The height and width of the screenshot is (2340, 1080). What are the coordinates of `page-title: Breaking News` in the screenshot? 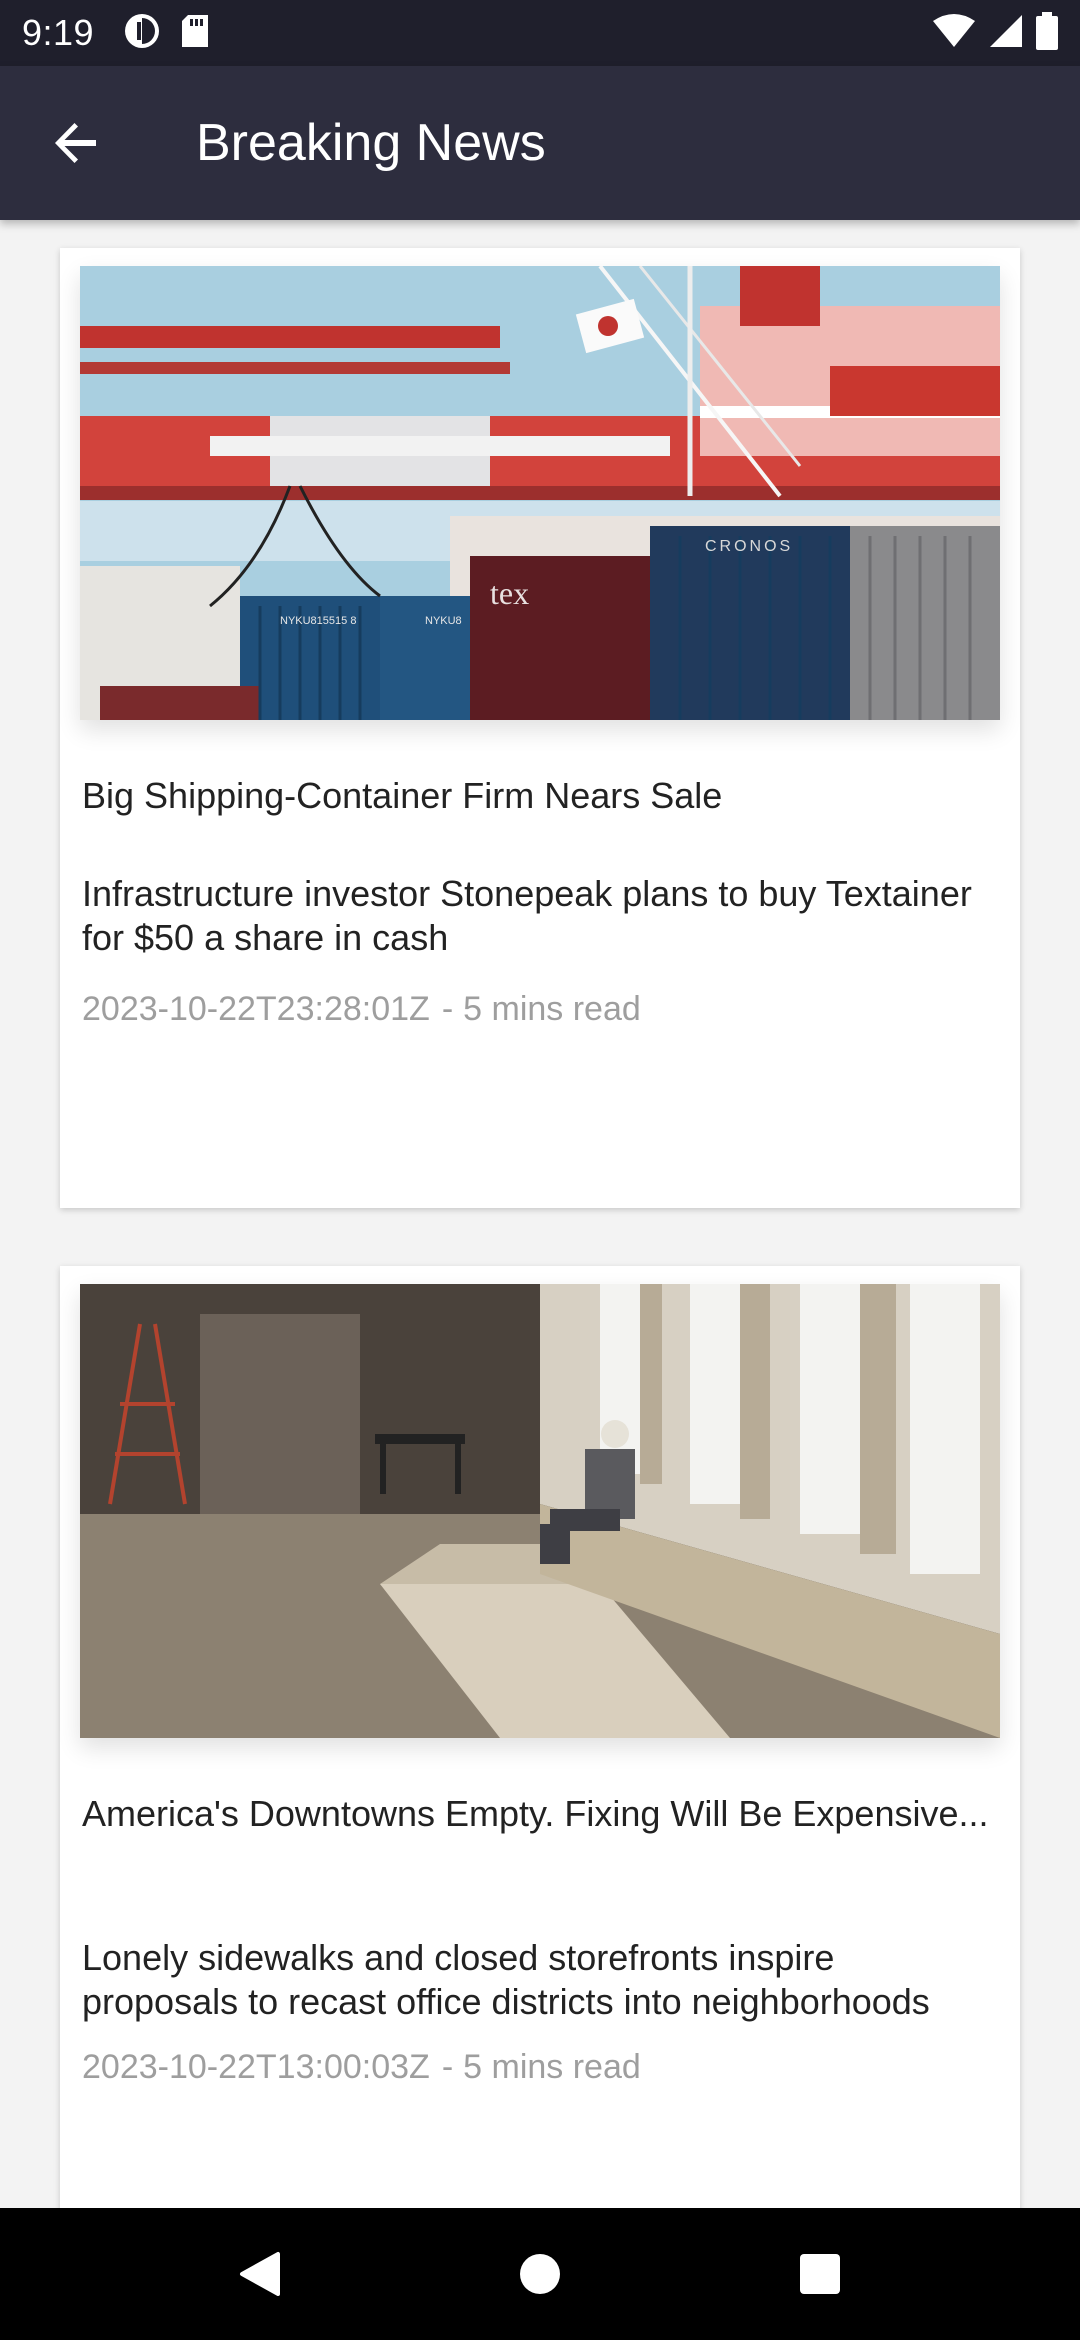 It's located at (371, 143).